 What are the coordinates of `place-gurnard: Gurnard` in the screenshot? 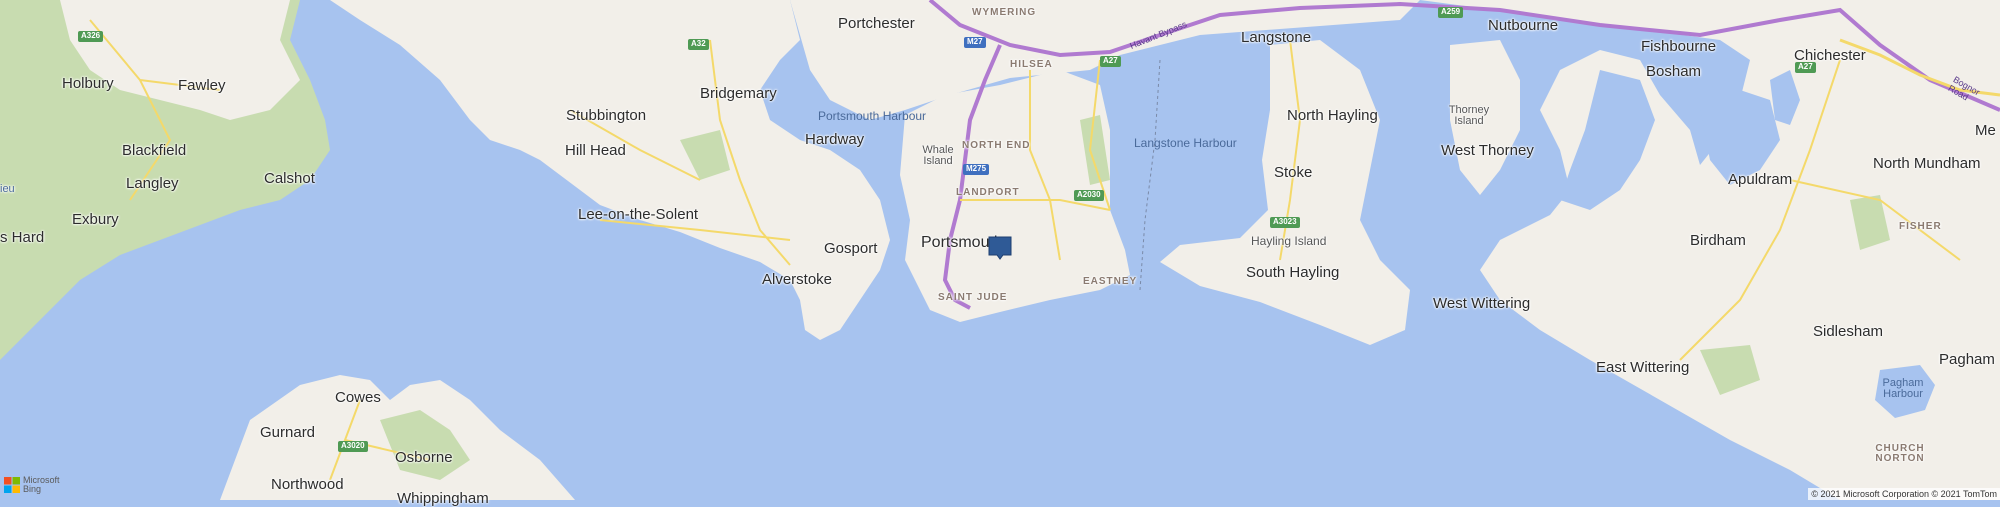 It's located at (288, 432).